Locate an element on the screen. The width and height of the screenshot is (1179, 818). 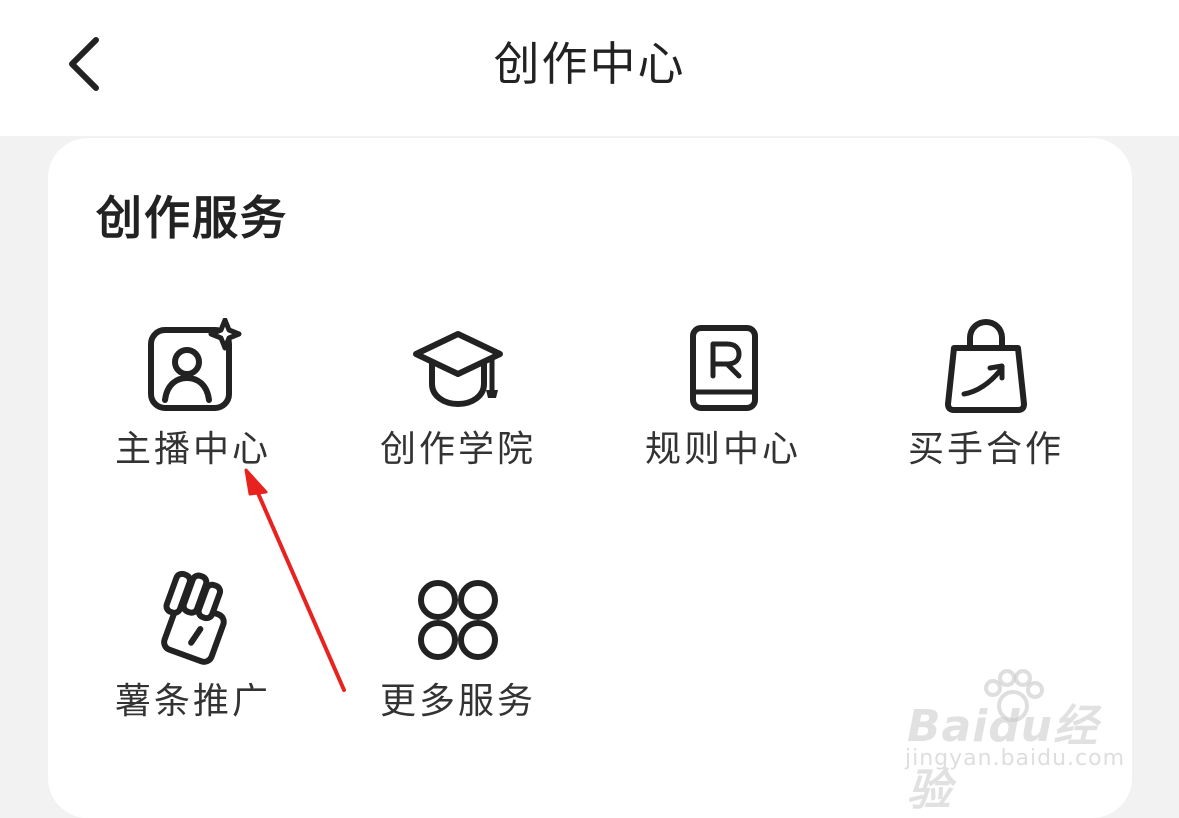
more-grid-icon is located at coordinates (458, 620).